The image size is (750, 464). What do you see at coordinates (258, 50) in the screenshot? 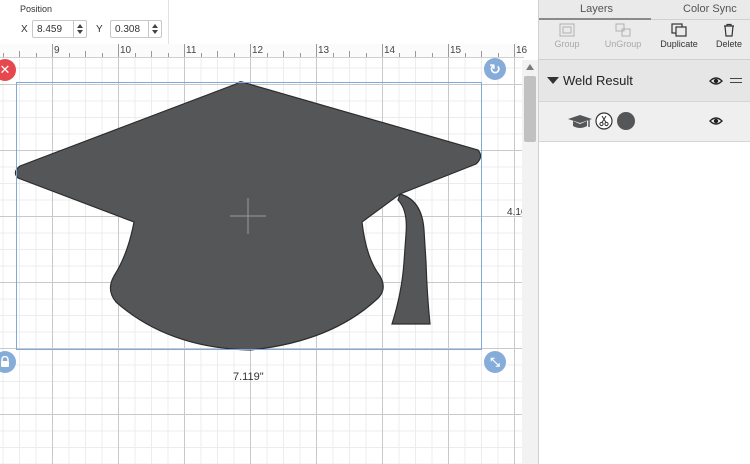
I see `ruler-label: 12` at bounding box center [258, 50].